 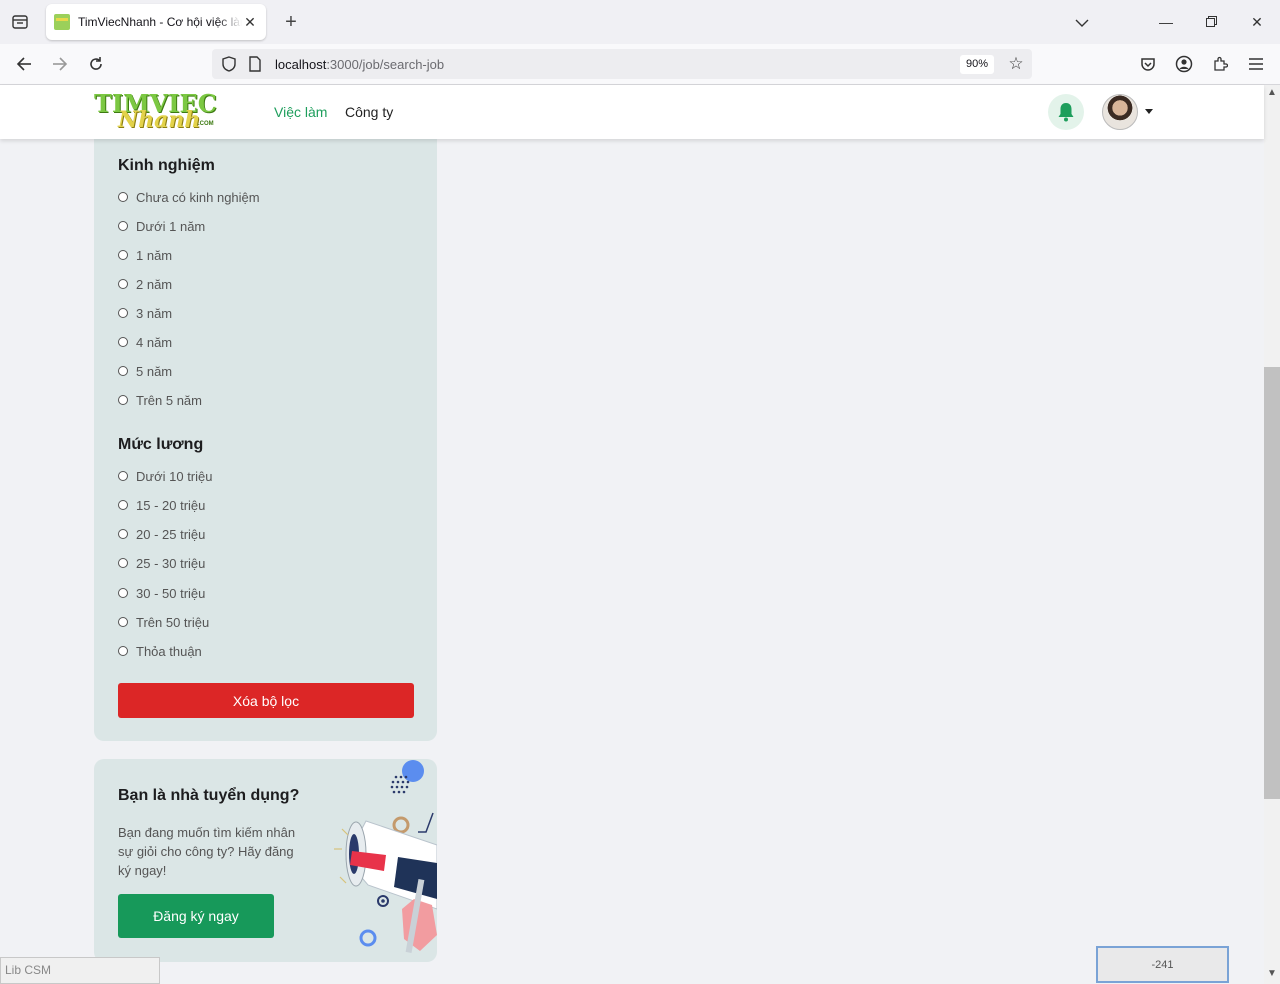 I want to click on site-header: TIMVIEC Nhanh .COM Việc làm Công ty, so click(x=632, y=112).